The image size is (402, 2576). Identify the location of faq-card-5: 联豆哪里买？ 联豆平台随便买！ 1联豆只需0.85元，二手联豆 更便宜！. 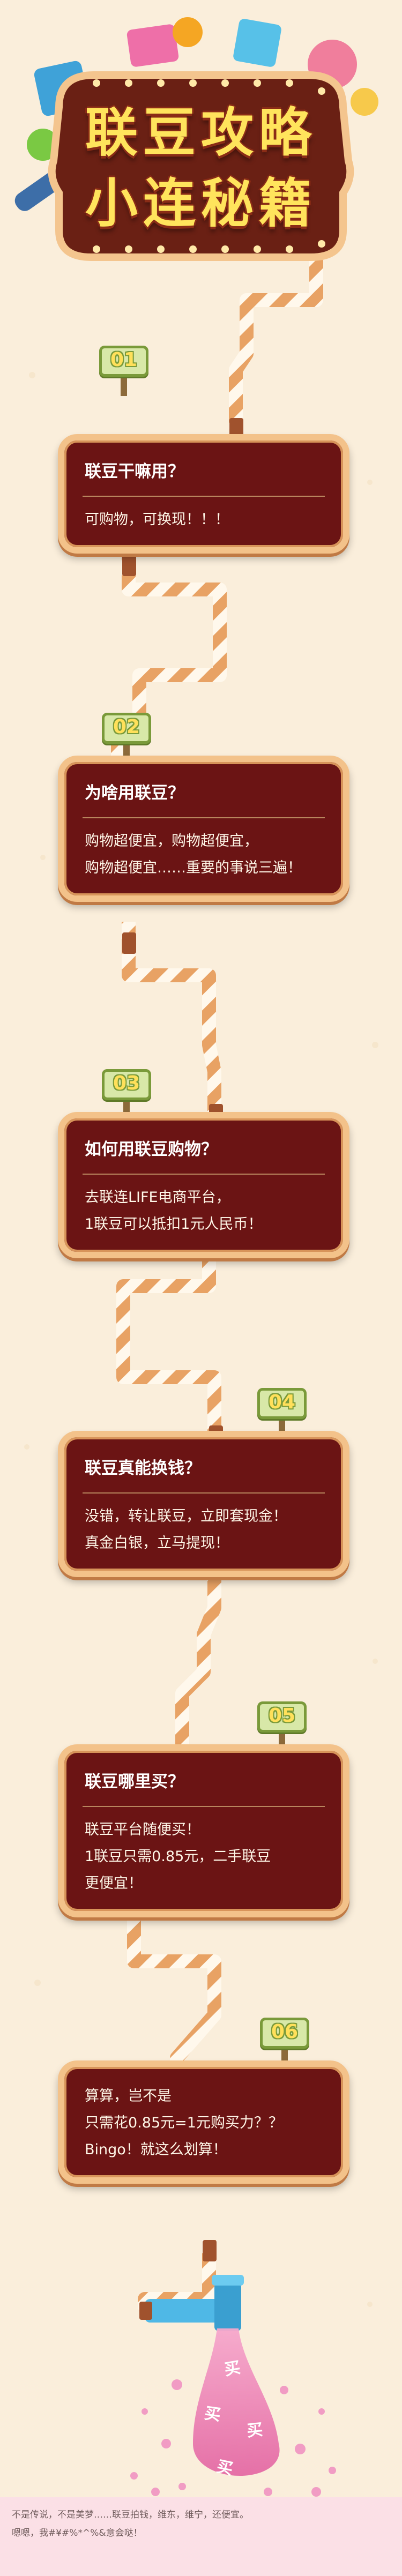
(204, 1830).